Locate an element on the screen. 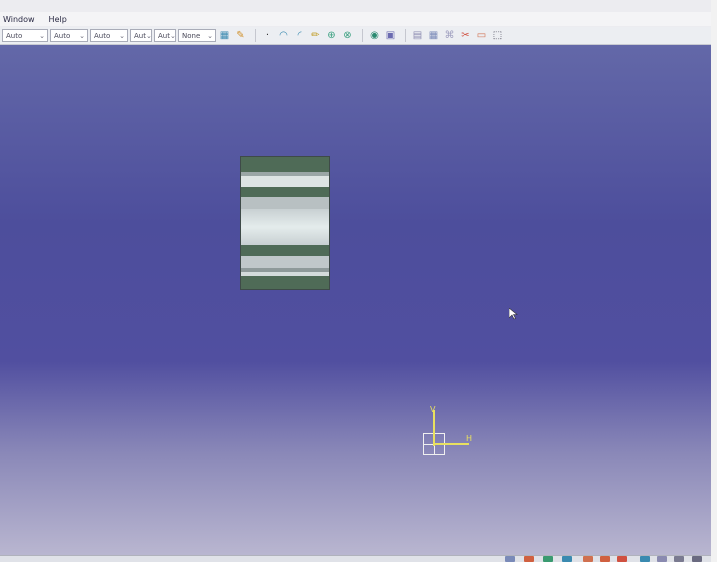 Image resolution: width=717 pixels, height=562 pixels. dimension-icon: ✂ is located at coordinates (465, 35).